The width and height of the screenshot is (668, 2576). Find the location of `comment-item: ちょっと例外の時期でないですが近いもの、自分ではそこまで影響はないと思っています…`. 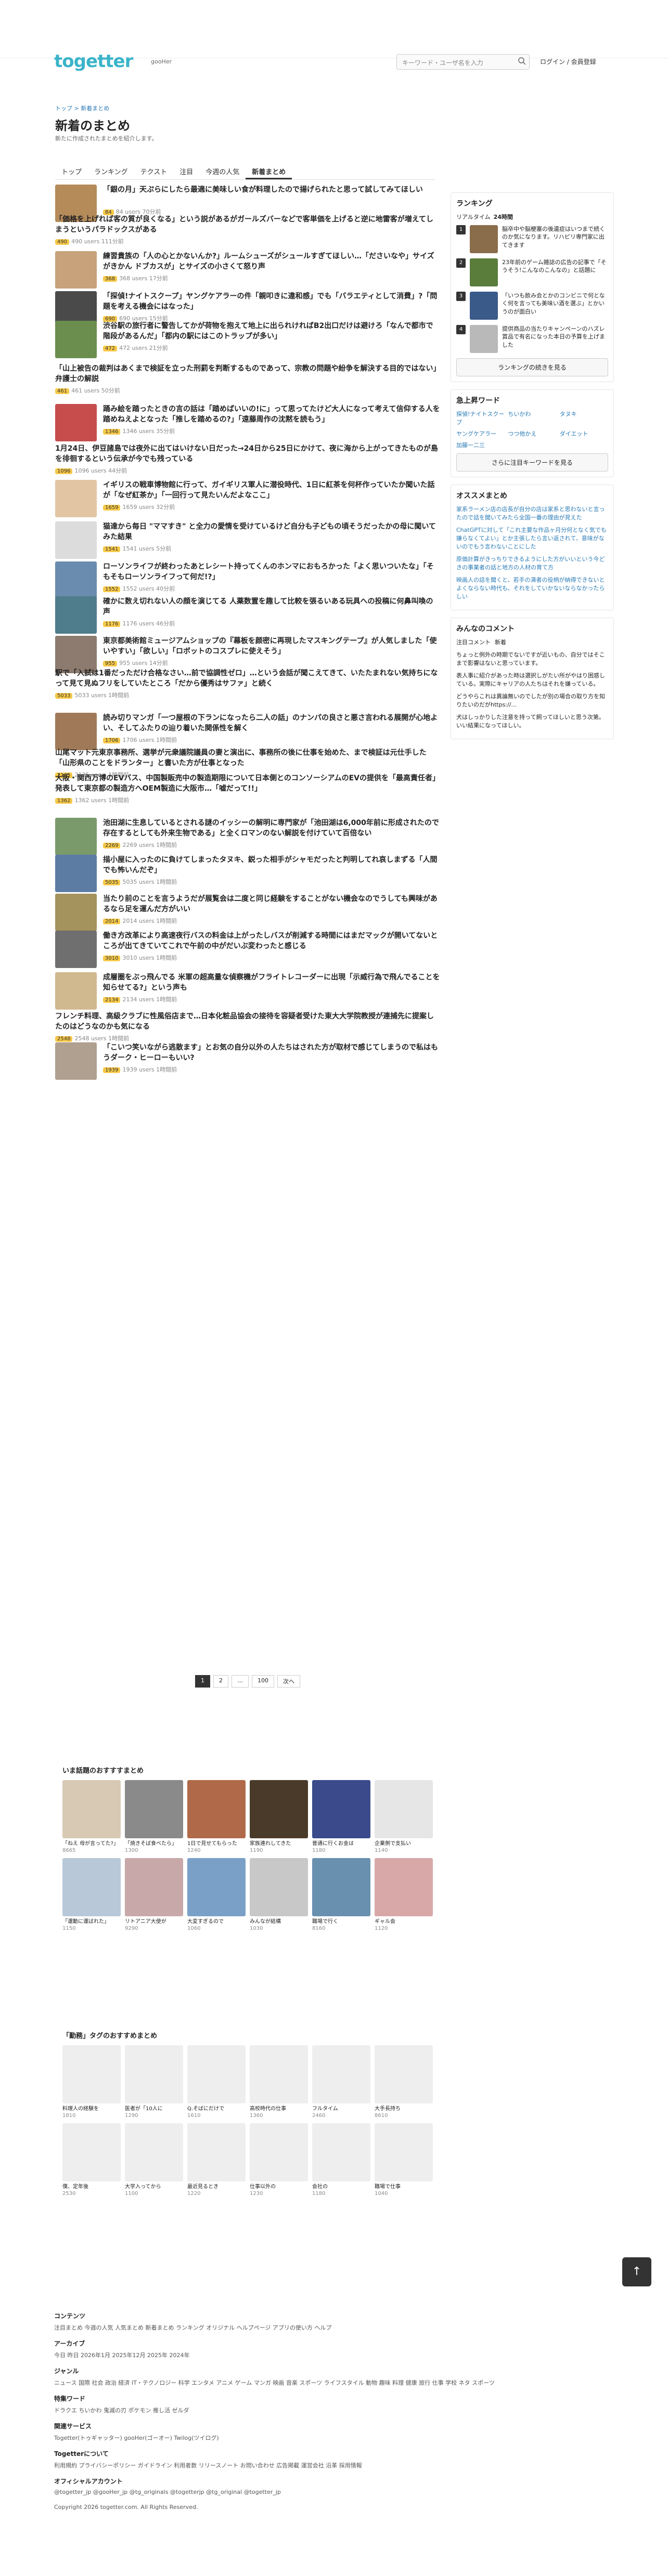

comment-item: ちょっと例外の時期でないですが近いもの、自分ではそこまで影響はないと思っています… is located at coordinates (532, 658).